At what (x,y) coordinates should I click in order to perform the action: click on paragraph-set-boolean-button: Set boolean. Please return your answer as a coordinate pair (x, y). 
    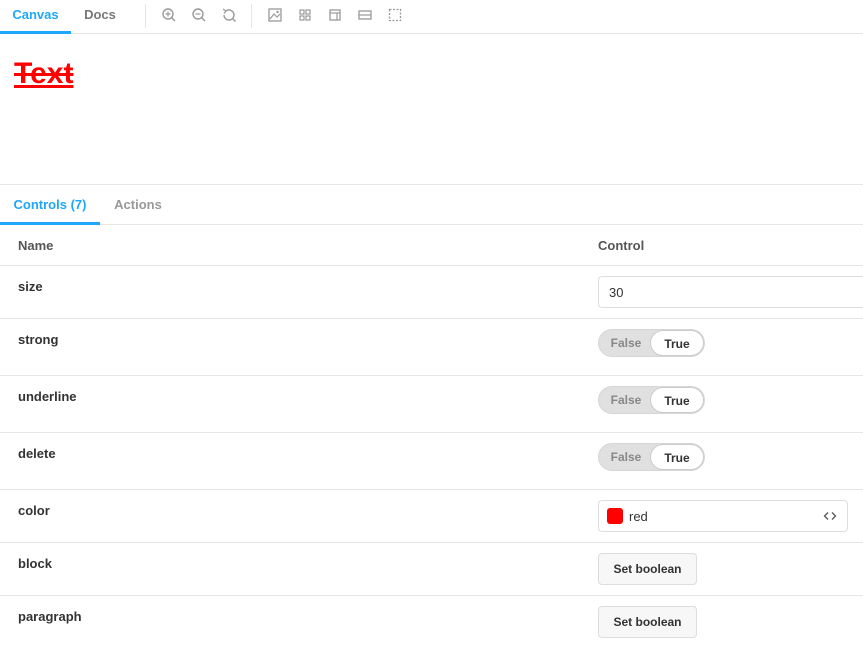
    Looking at the image, I should click on (647, 622).